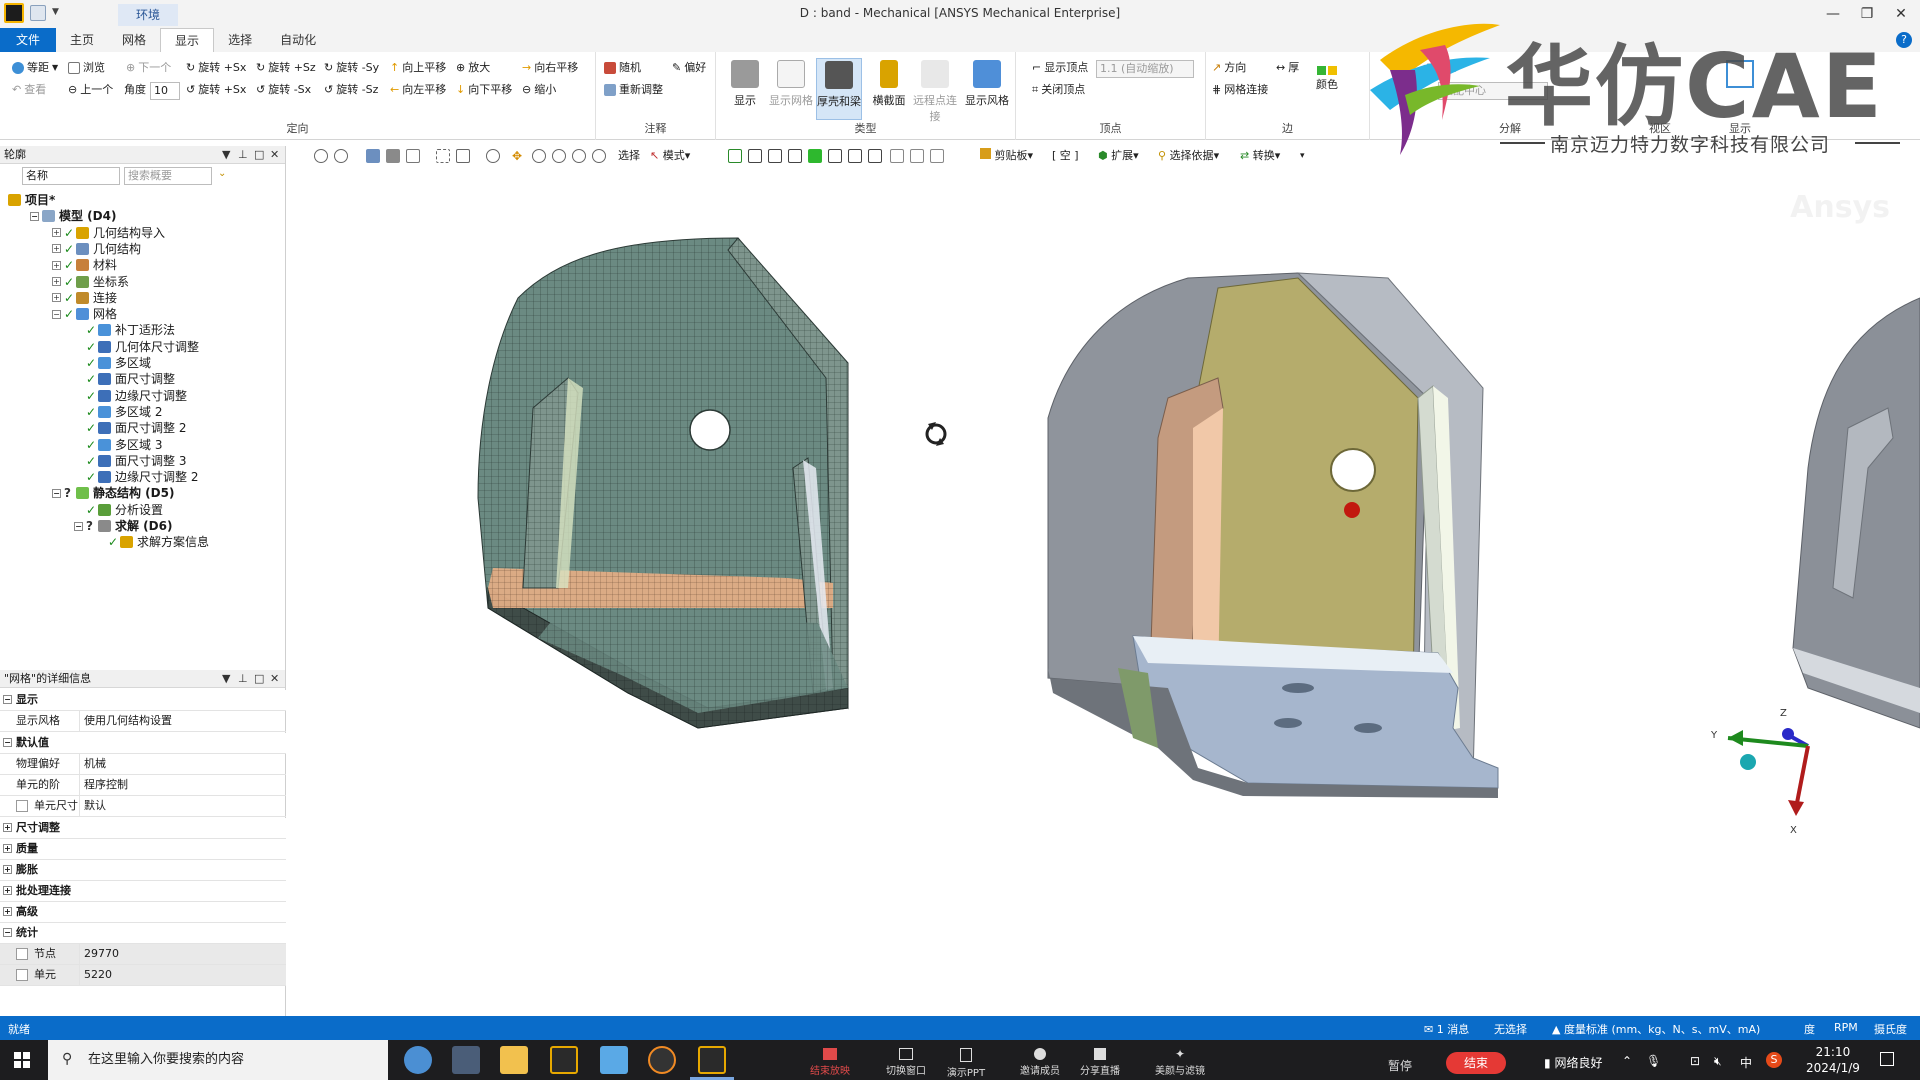 The height and width of the screenshot is (1080, 1920). What do you see at coordinates (1476, 1063) in the screenshot?
I see `rec-end-button: 结束` at bounding box center [1476, 1063].